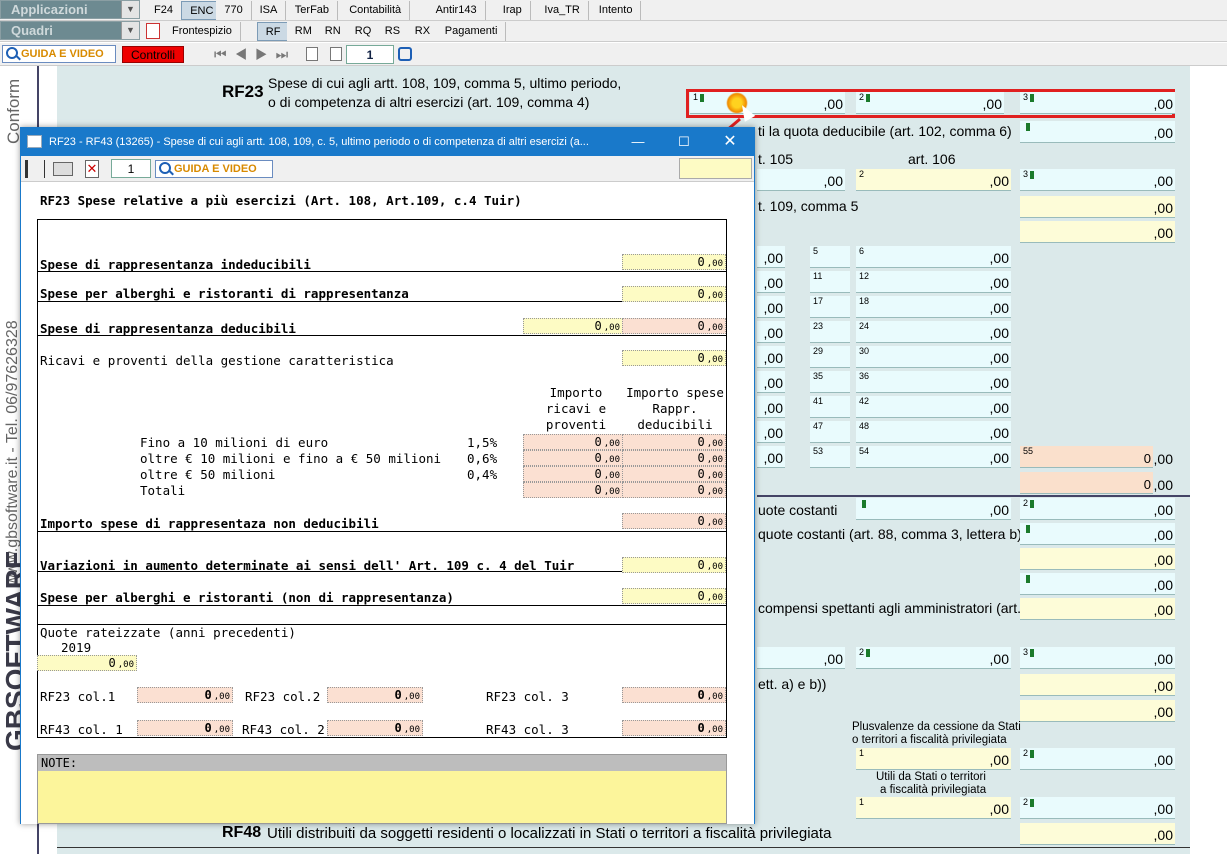 The height and width of the screenshot is (854, 1227). What do you see at coordinates (312, 54) in the screenshot?
I see `copy-icon` at bounding box center [312, 54].